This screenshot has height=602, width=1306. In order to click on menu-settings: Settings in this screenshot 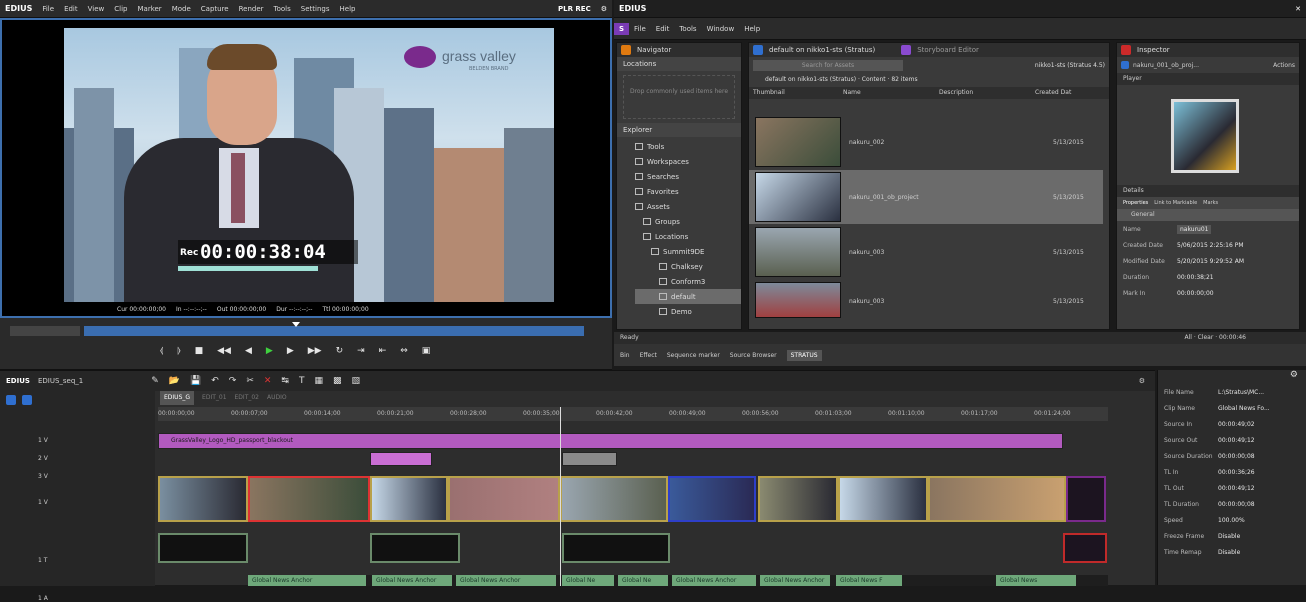, I will do `click(315, 9)`.